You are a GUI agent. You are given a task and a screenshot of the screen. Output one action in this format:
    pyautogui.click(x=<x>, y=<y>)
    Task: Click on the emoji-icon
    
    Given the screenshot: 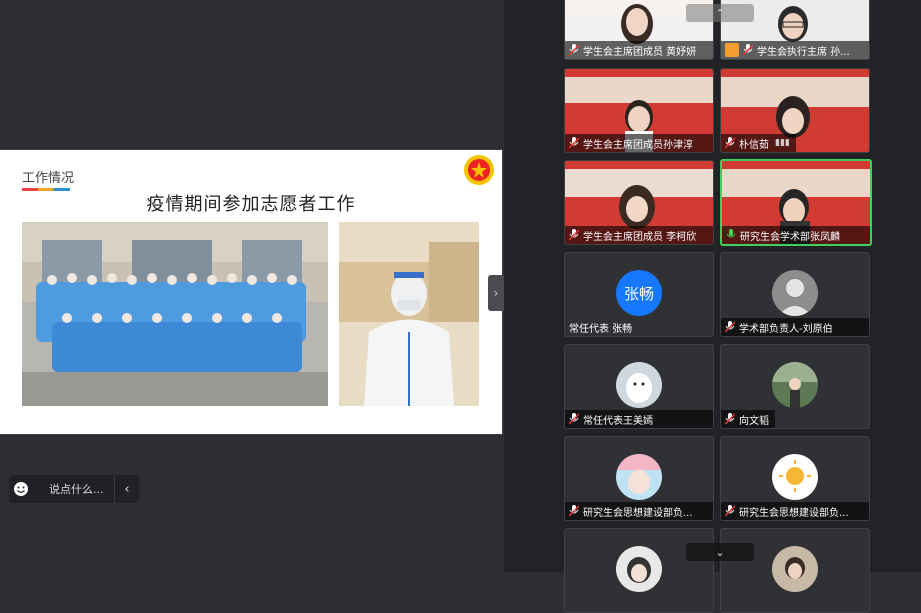 What is the action you would take?
    pyautogui.click(x=21, y=489)
    